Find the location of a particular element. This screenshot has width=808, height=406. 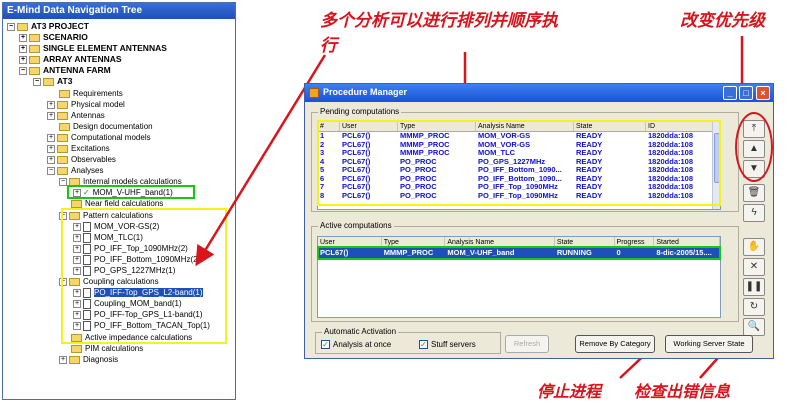

maximize-button: □ is located at coordinates (746, 93).